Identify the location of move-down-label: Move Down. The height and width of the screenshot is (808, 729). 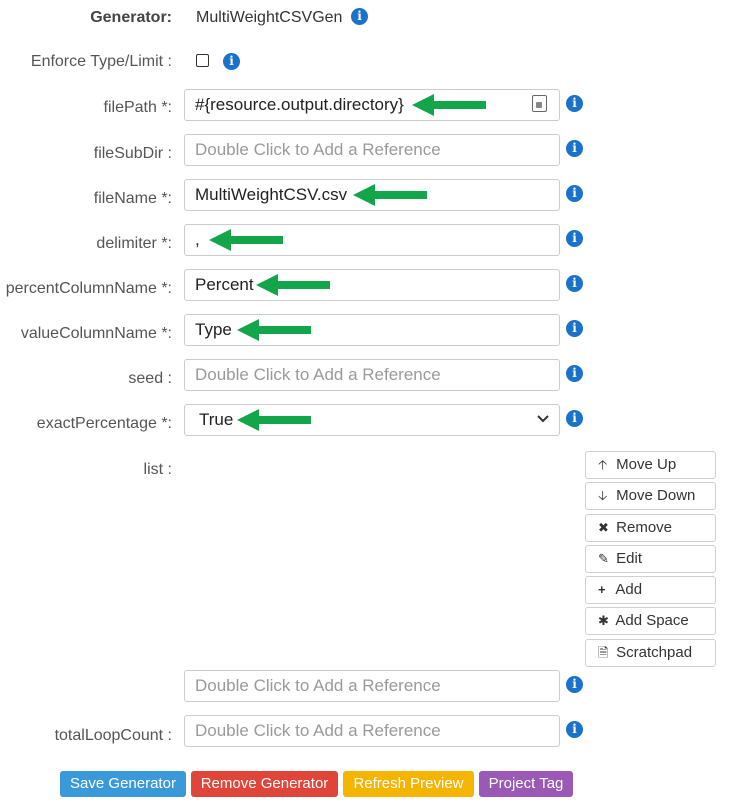
(656, 495).